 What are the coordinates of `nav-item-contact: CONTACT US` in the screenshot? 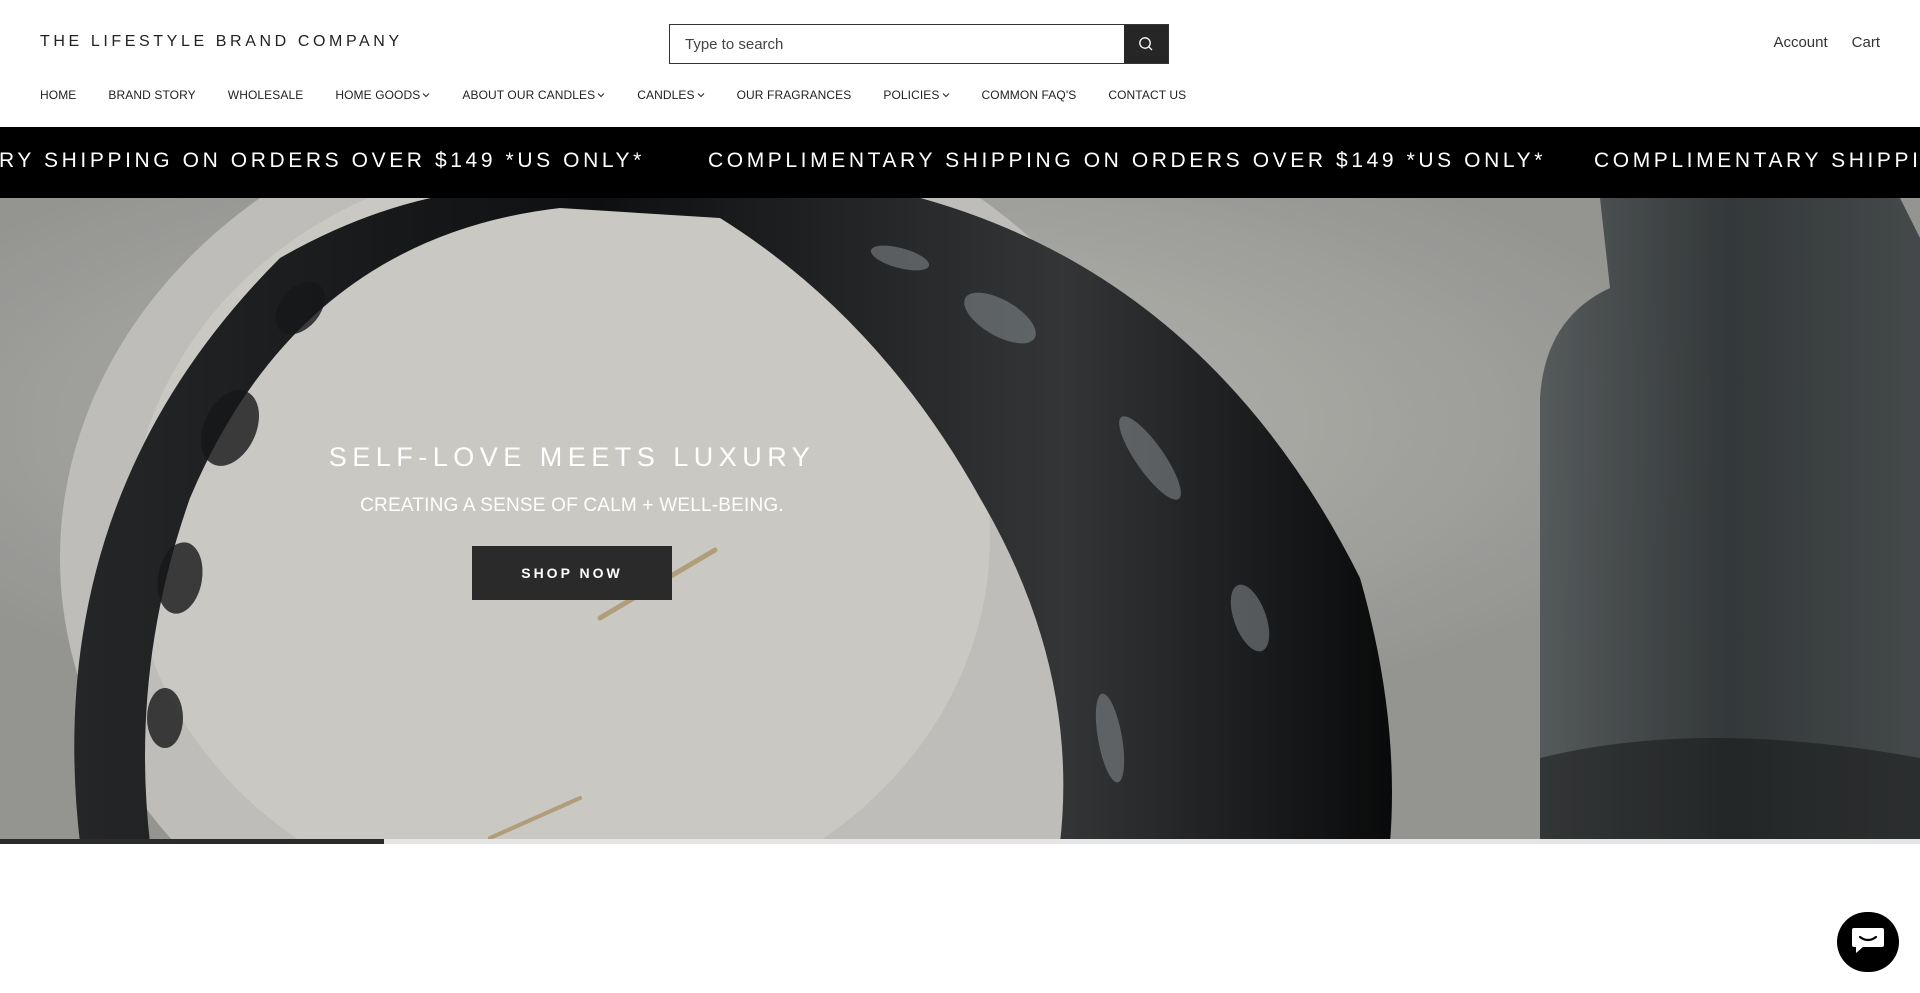 It's located at (1147, 95).